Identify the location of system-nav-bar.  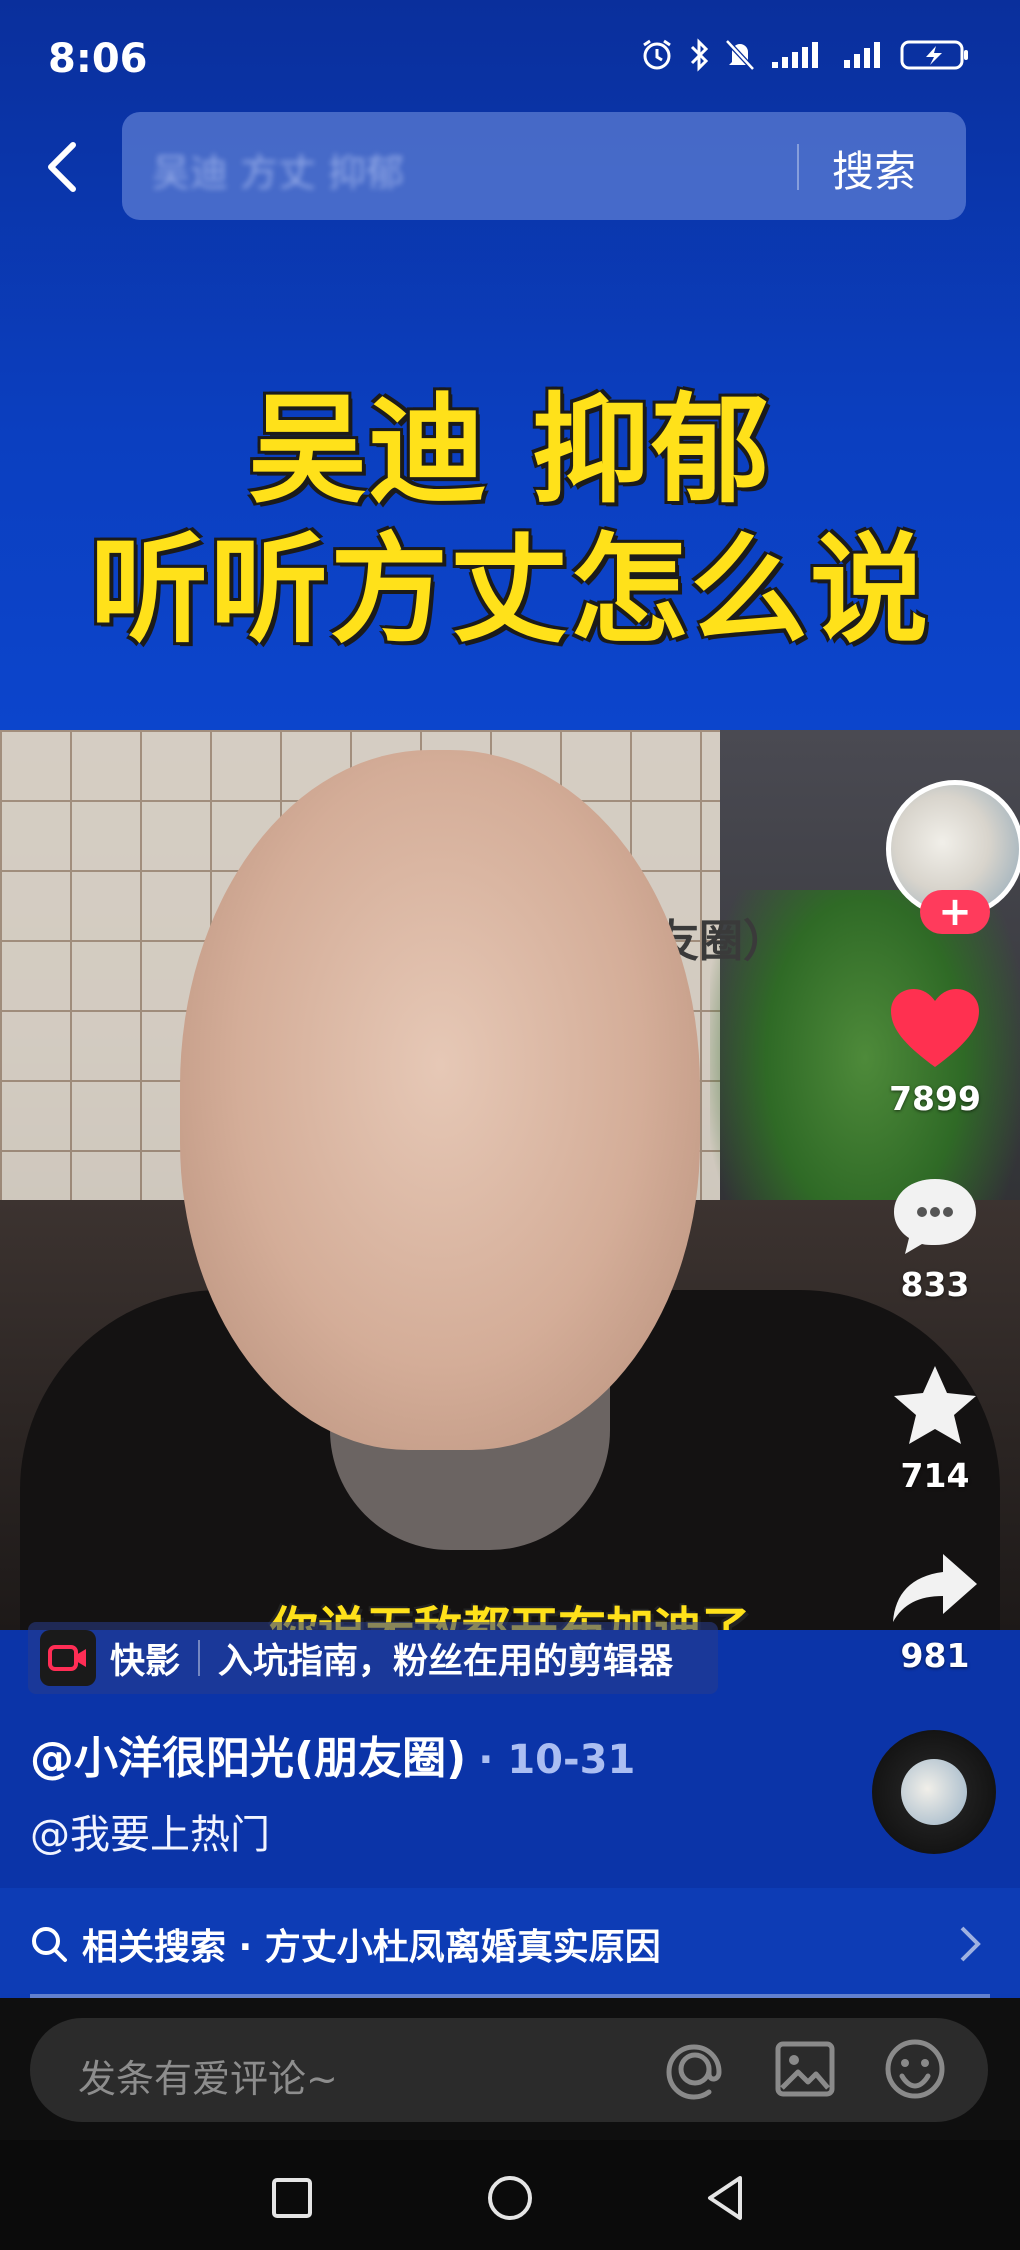
(510, 2195).